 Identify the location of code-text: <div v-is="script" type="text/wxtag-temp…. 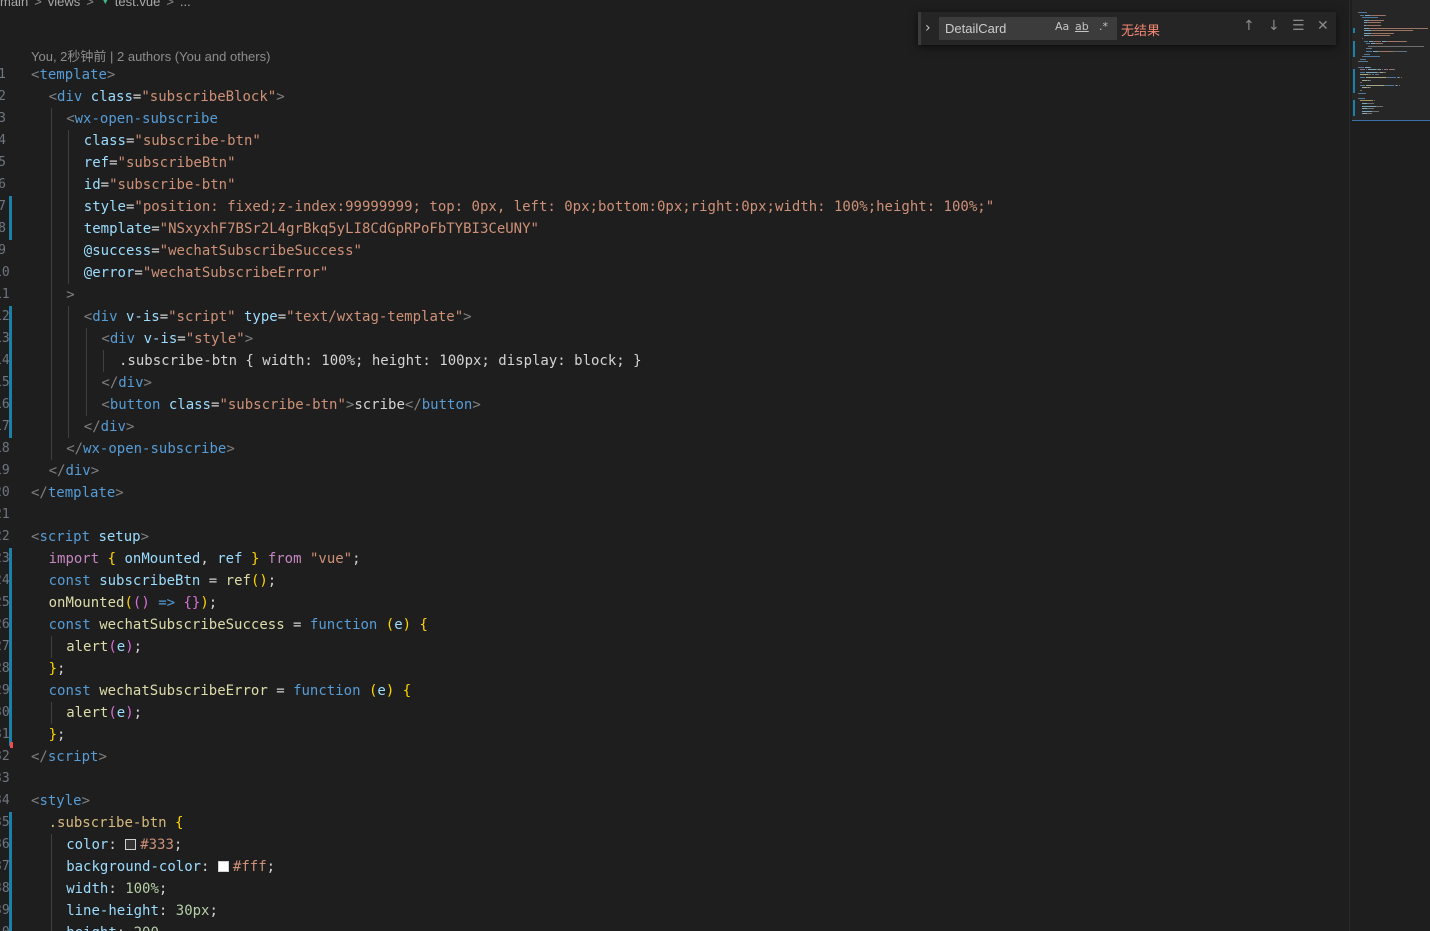
(277, 317).